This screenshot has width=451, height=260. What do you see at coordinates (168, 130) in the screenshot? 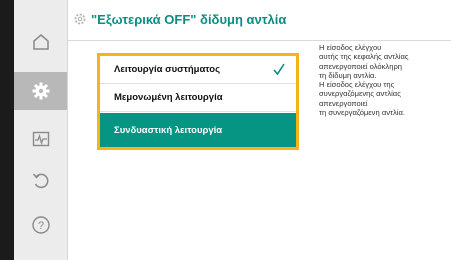
I see `option-label: Συνδυαστική λειτουργία` at bounding box center [168, 130].